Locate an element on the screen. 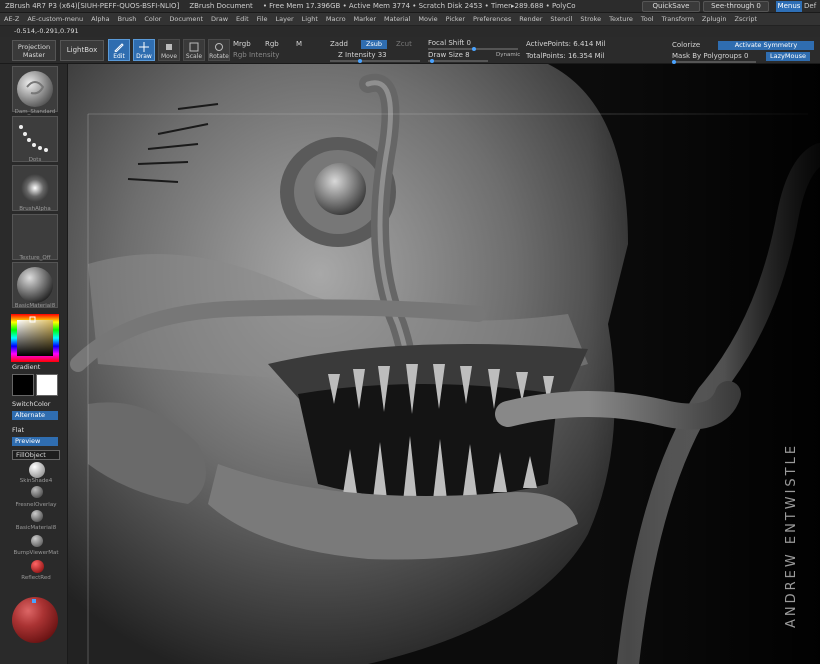 The width and height of the screenshot is (820, 664). main-color-swatch is located at coordinates (47, 385).